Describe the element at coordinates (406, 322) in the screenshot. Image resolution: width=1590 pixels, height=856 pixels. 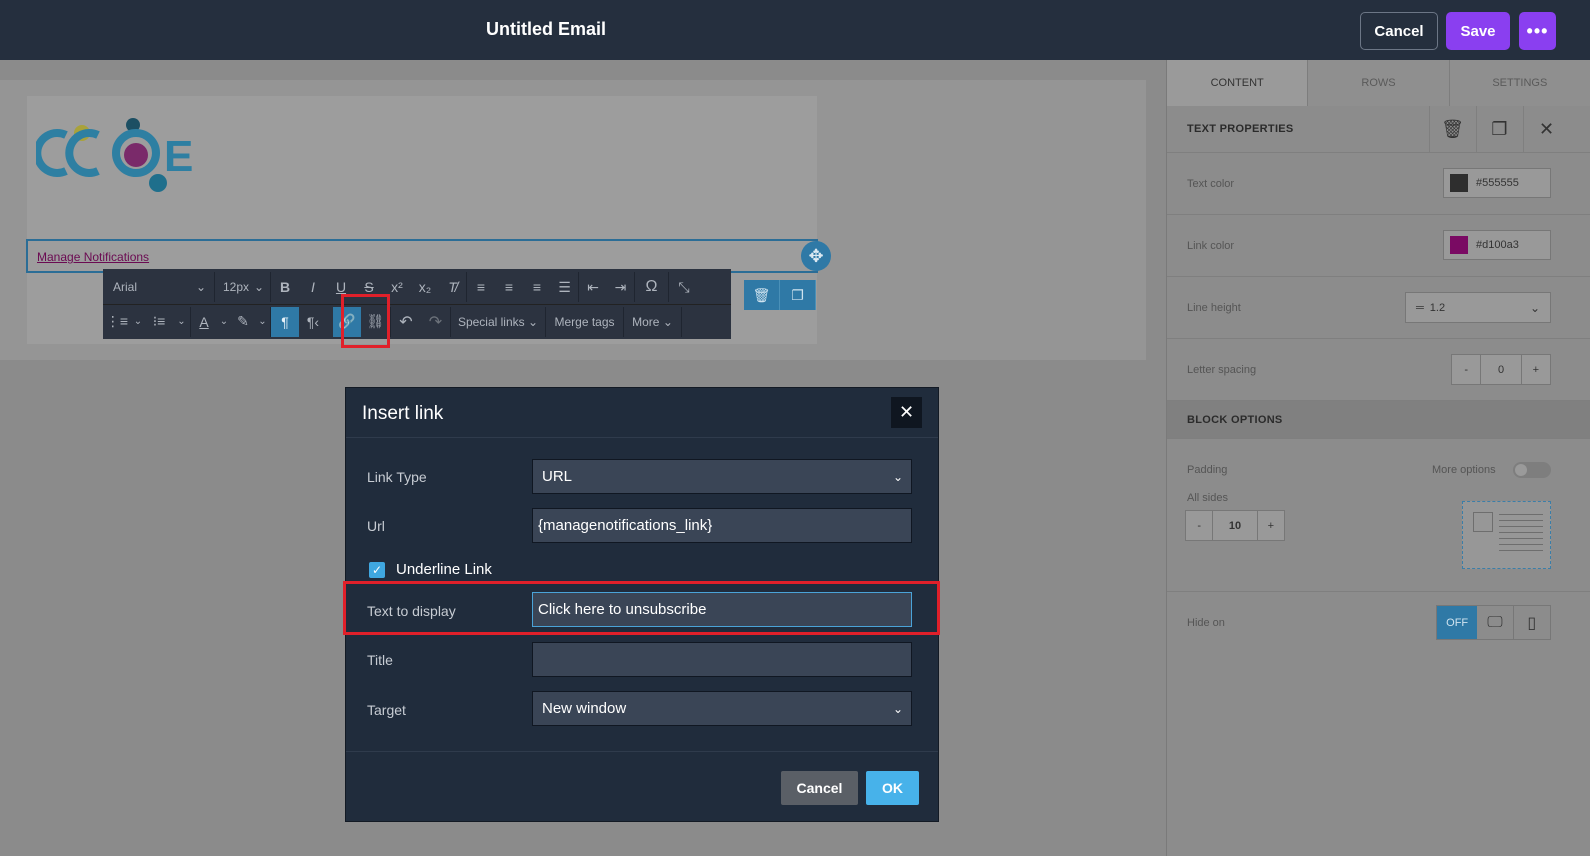
I see `undo-icon: ↶` at that location.